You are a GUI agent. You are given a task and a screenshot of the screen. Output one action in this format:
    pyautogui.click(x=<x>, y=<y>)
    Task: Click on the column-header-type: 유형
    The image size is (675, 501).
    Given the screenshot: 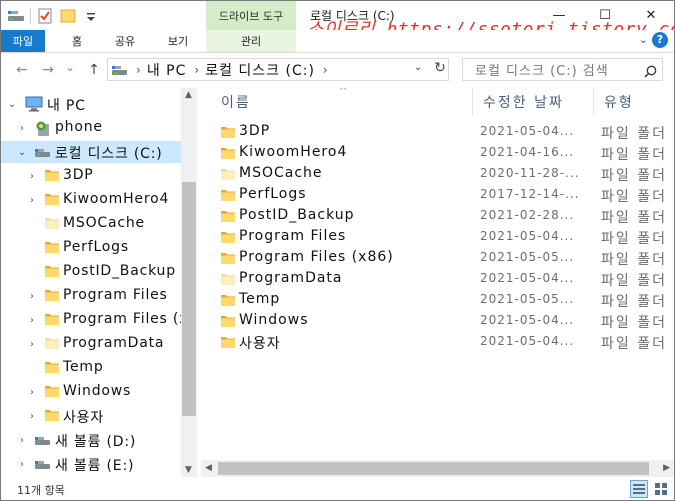 What is the action you would take?
    pyautogui.click(x=619, y=102)
    